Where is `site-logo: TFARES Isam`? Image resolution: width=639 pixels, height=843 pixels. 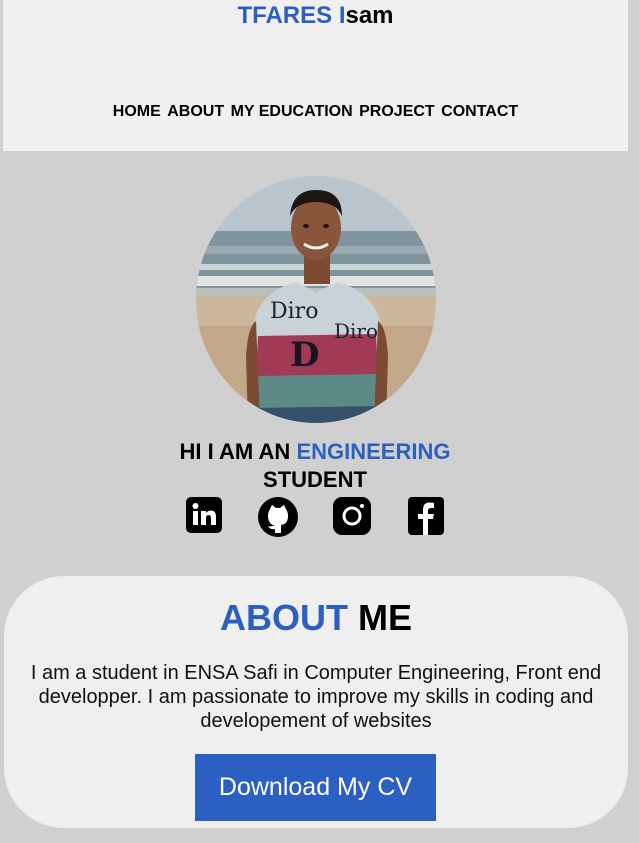 site-logo: TFARES Isam is located at coordinates (315, 16).